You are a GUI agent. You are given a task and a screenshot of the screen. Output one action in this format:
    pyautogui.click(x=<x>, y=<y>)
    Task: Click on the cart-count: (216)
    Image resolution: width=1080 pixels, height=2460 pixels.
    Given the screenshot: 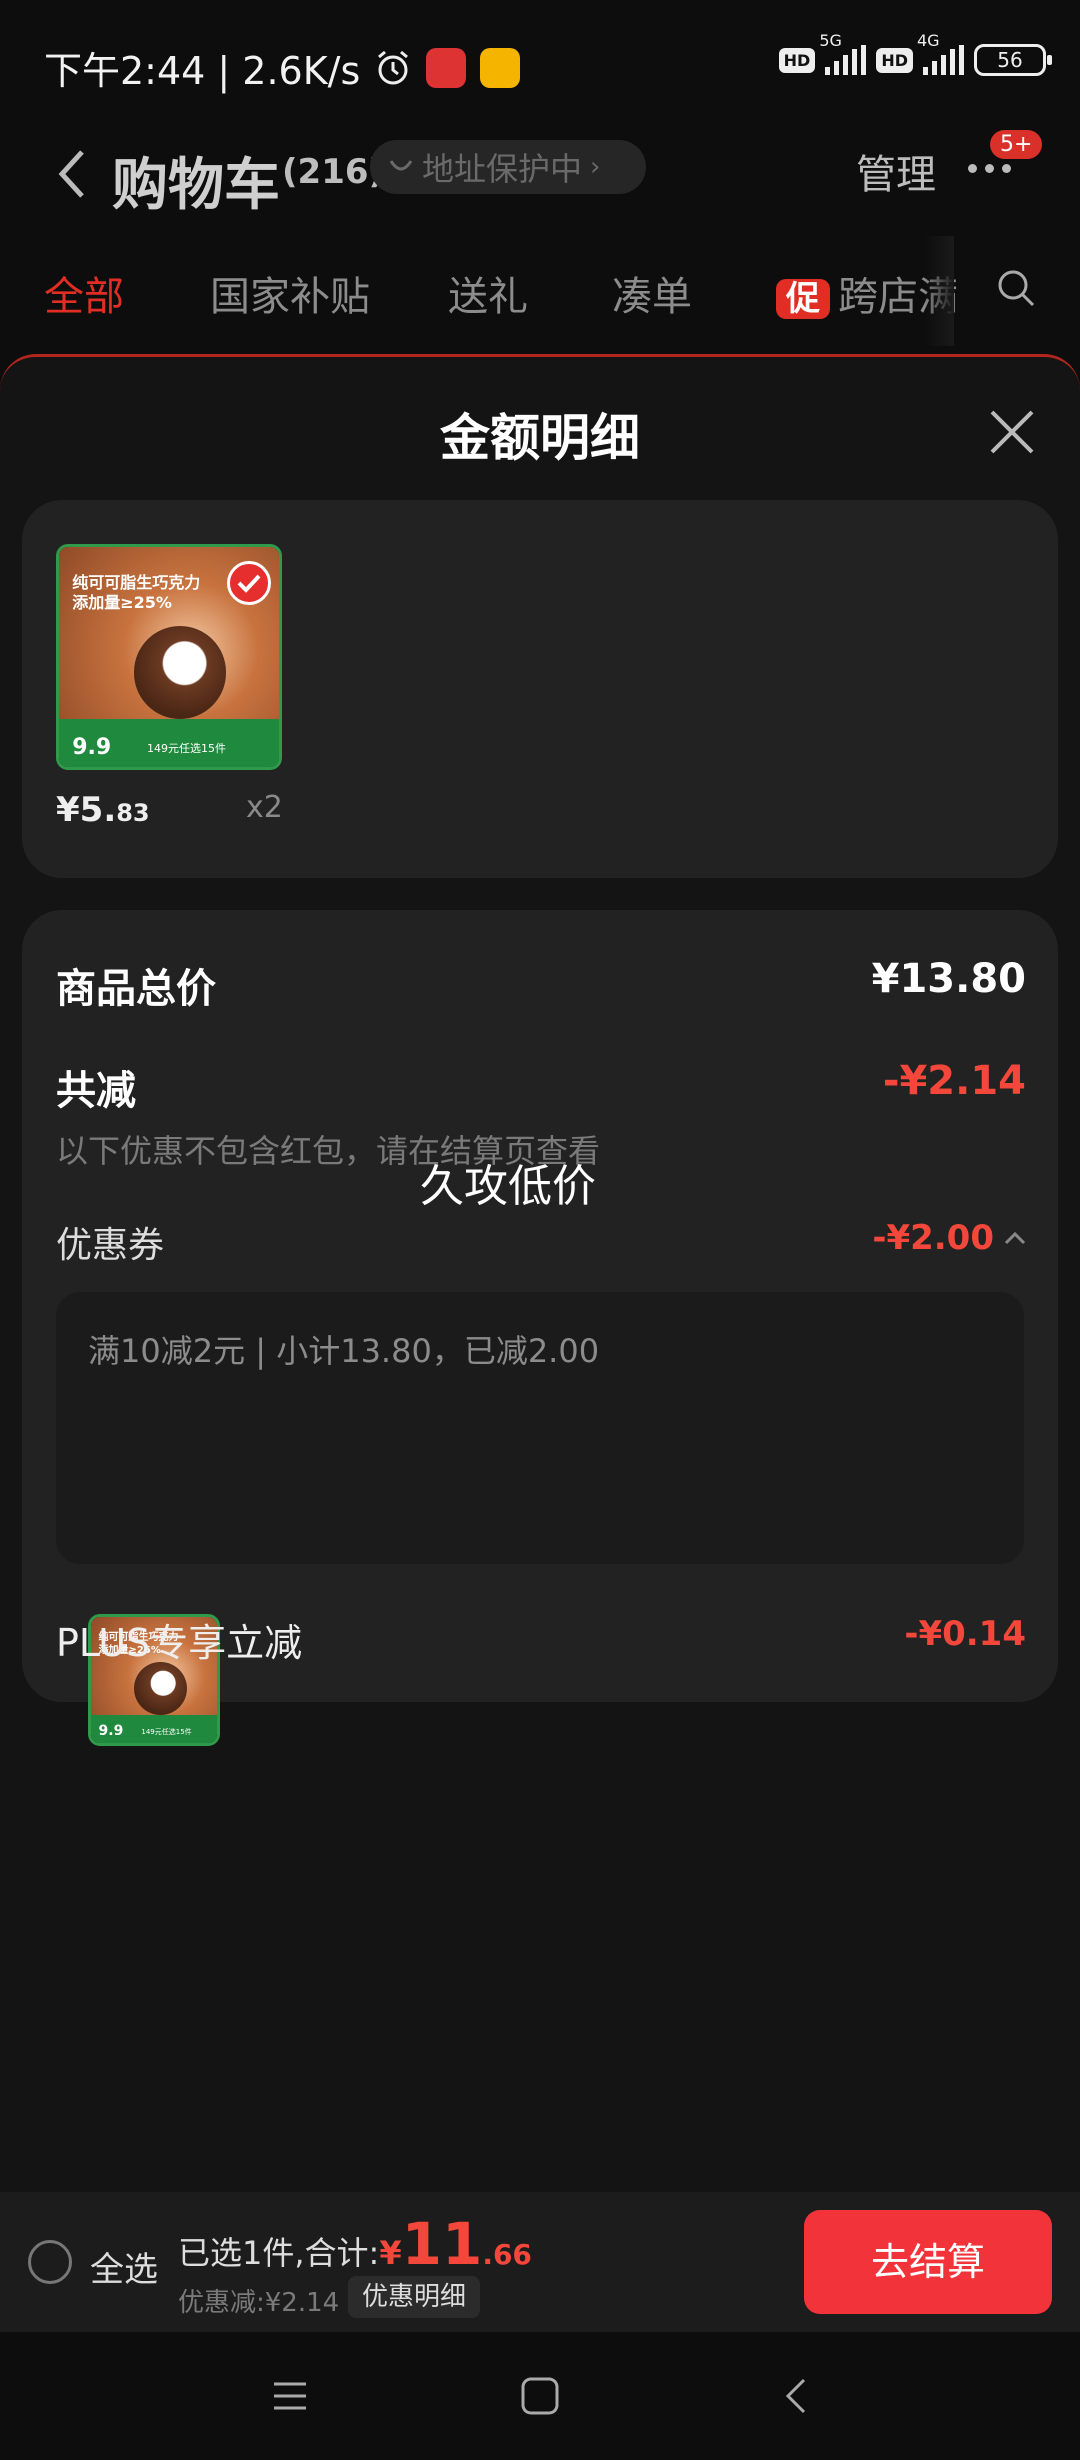 What is the action you would take?
    pyautogui.click(x=333, y=172)
    